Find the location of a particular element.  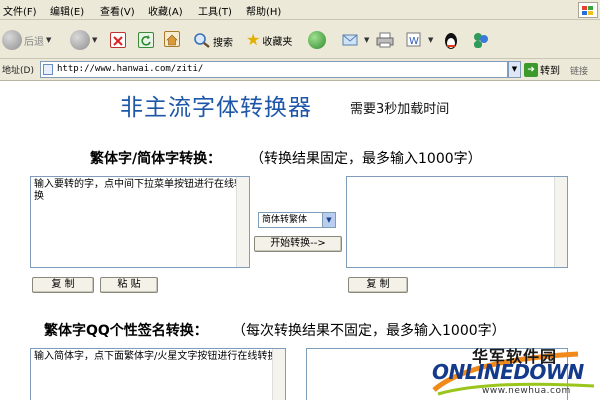

svg-text: W is located at coordinates (414, 41).